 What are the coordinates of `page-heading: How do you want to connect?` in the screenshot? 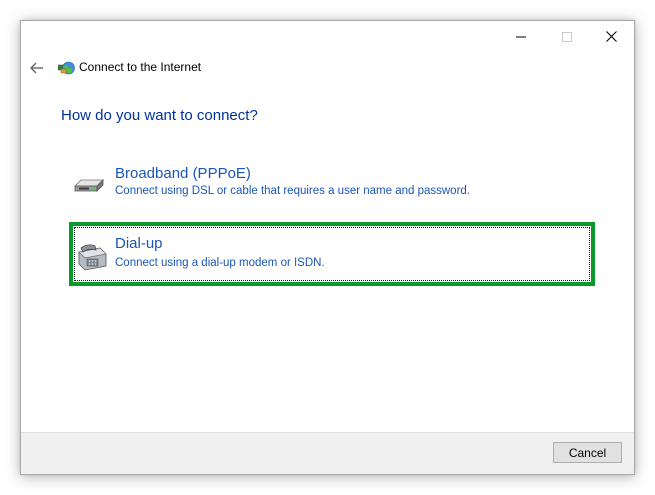 It's located at (159, 115).